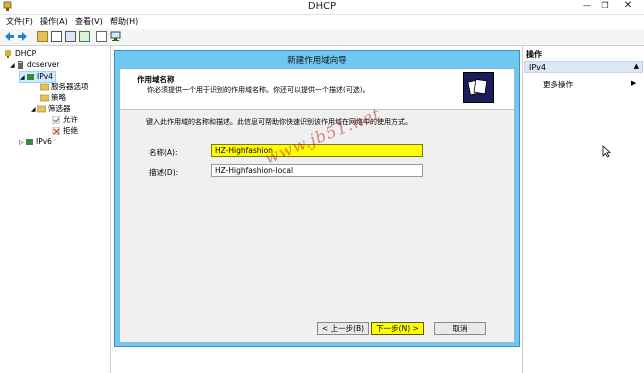  Describe the element at coordinates (30, 77) in the screenshot. I see `ipv4-icon` at that location.